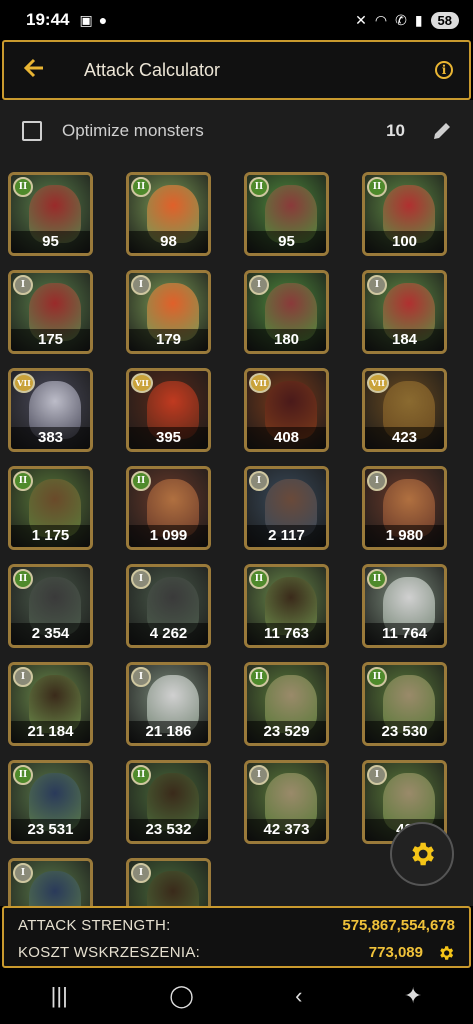 The width and height of the screenshot is (473, 1024). Describe the element at coordinates (133, 130) in the screenshot. I see `optimize-label: Optimize monsters` at that location.